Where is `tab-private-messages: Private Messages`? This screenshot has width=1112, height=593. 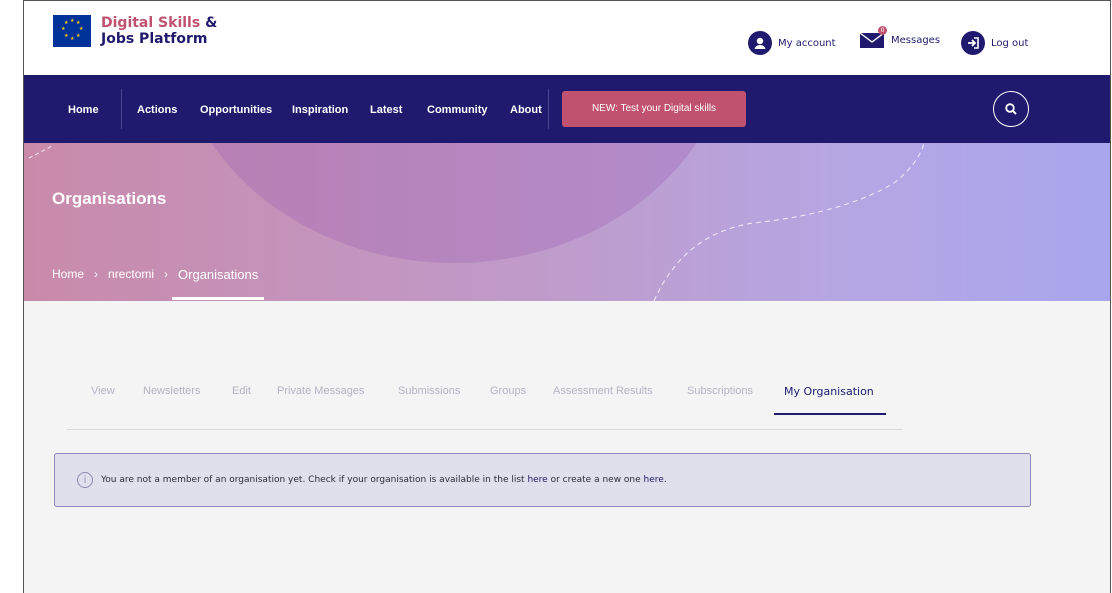
tab-private-messages: Private Messages is located at coordinates (320, 391).